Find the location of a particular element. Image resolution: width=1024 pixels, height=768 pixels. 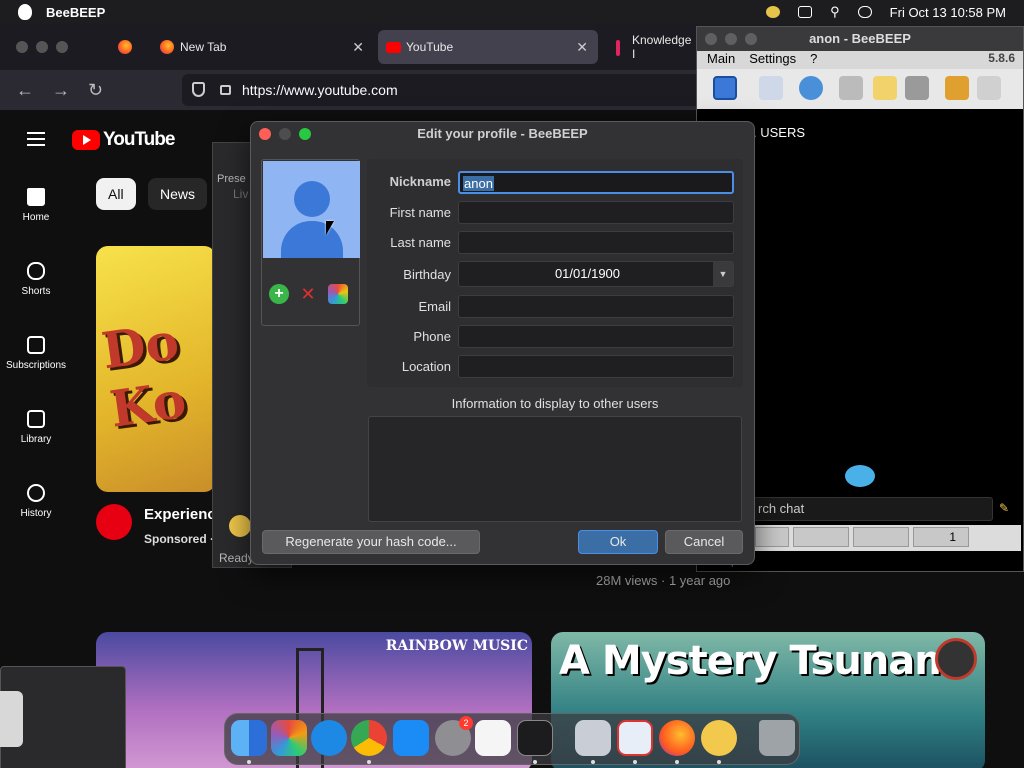

sidebar-item-home: Home is located at coordinates (36, 205).